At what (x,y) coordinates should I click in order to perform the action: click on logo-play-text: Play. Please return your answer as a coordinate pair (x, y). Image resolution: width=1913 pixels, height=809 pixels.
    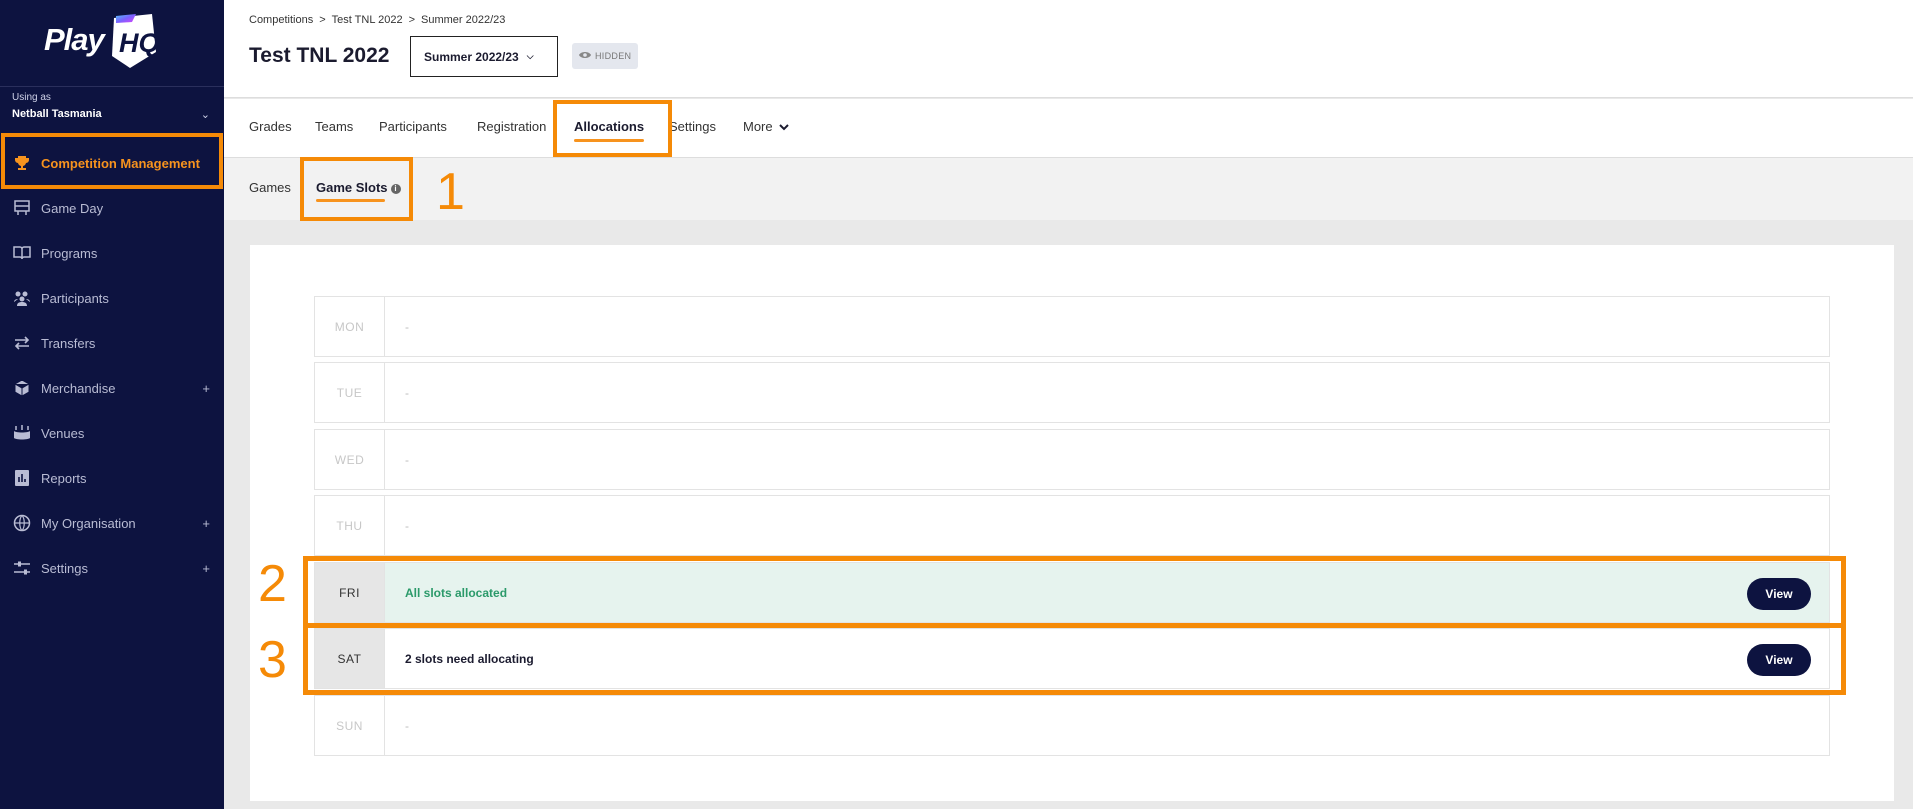
    Looking at the image, I should click on (74, 39).